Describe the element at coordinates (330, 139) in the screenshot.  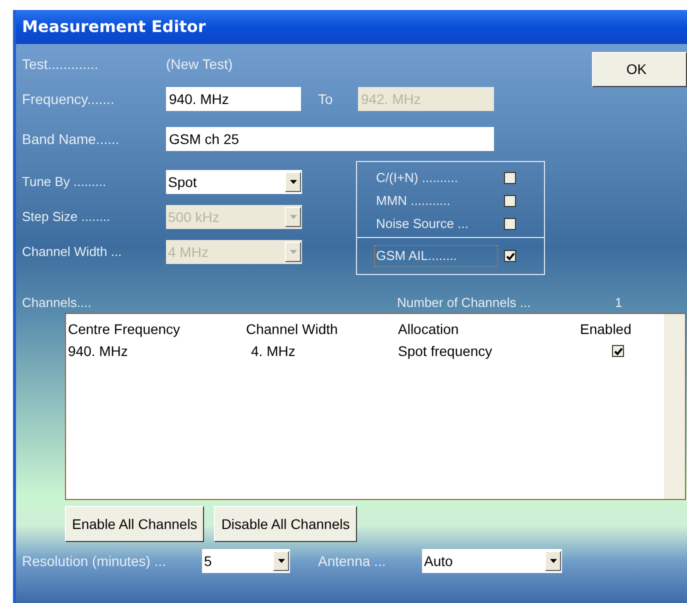
I see `input-field: GSM ch 25` at that location.